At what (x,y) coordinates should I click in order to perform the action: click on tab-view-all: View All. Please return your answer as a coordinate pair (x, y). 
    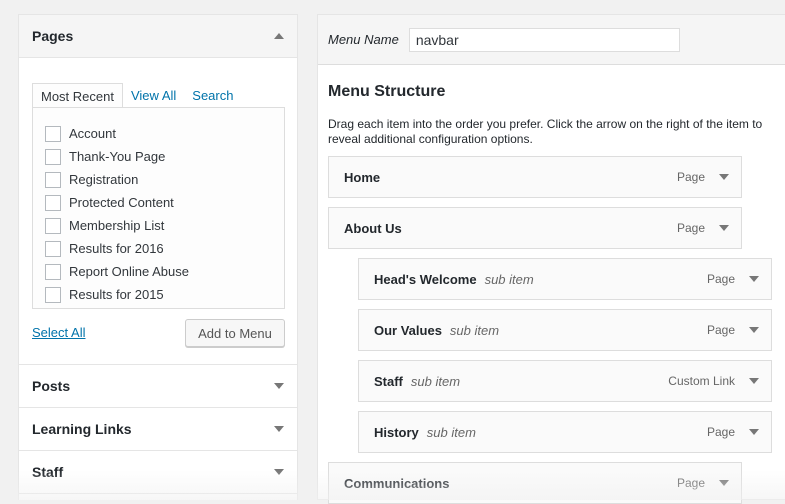
    Looking at the image, I should click on (153, 95).